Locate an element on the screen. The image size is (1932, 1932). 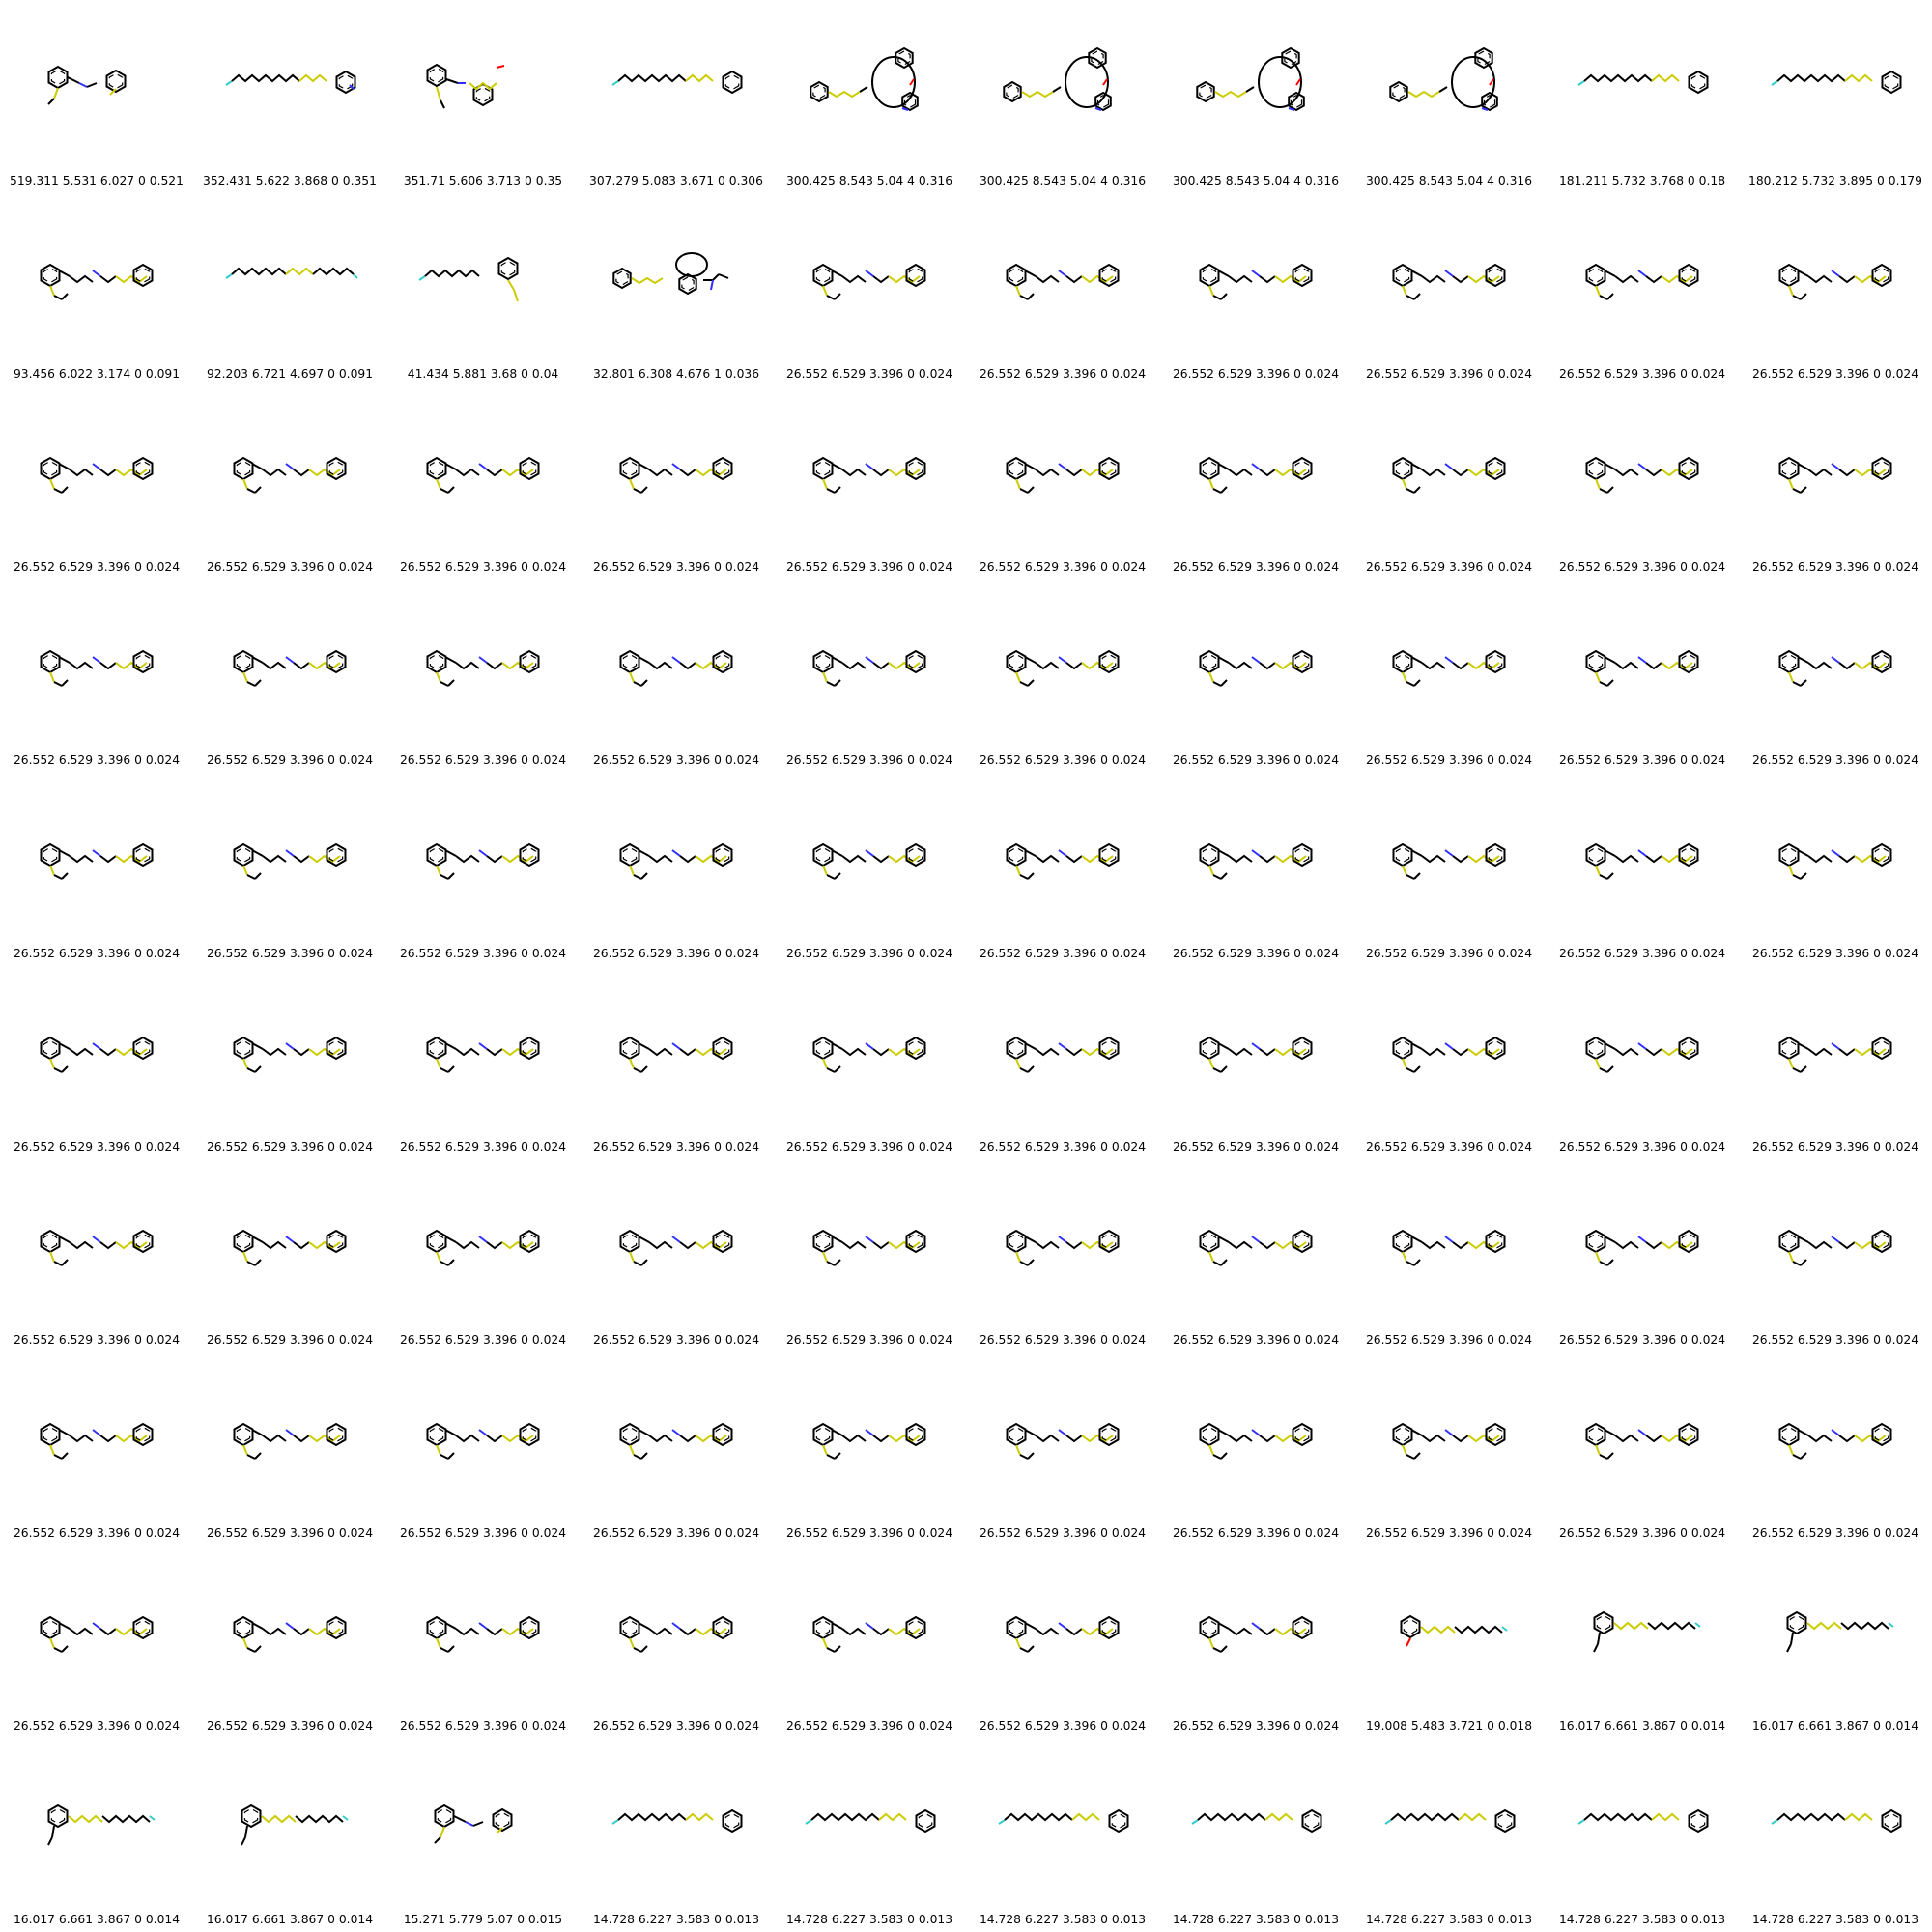
molecule-cell: 352.431 5.622 3.868 0 0.351 is located at coordinates (289, 96).